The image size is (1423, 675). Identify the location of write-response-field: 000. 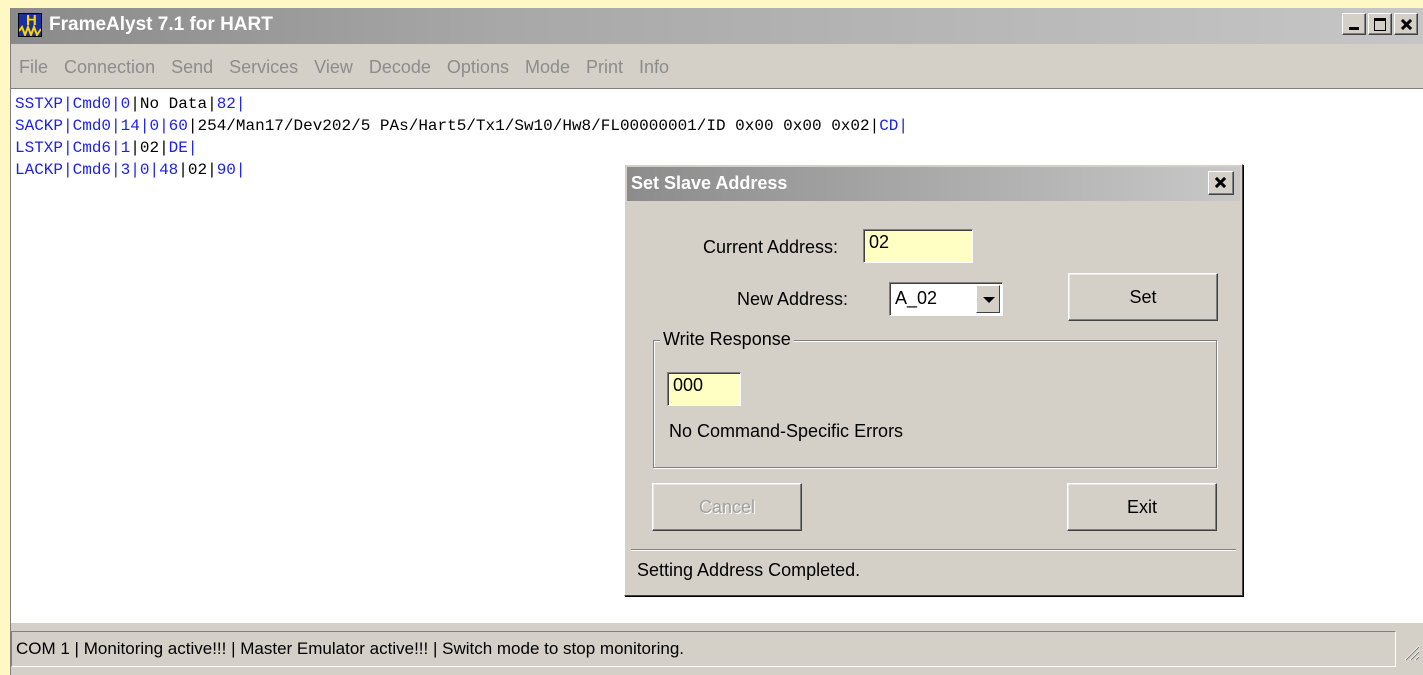
(704, 389).